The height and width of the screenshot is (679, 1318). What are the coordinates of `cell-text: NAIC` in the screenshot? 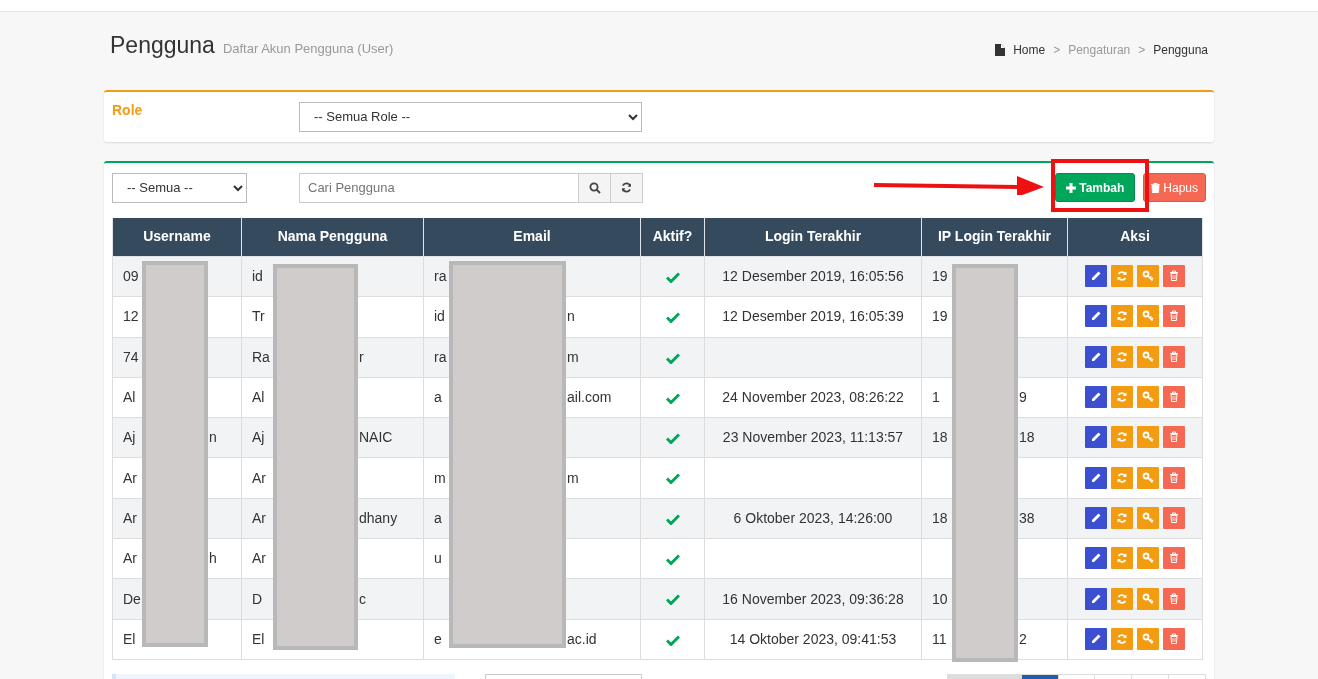 It's located at (376, 438).